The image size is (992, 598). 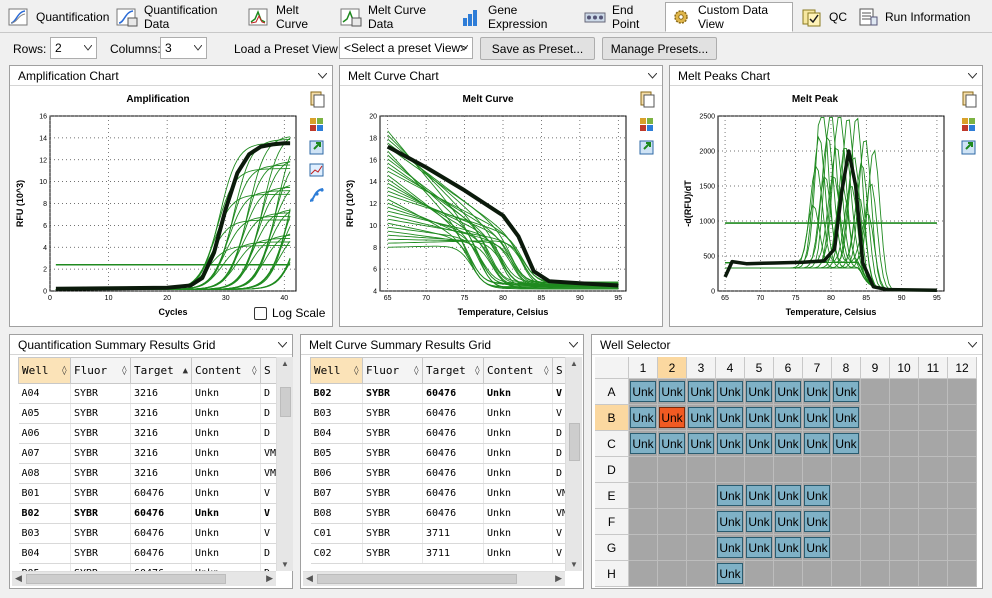 I want to click on column-header: 2, so click(x=672, y=368).